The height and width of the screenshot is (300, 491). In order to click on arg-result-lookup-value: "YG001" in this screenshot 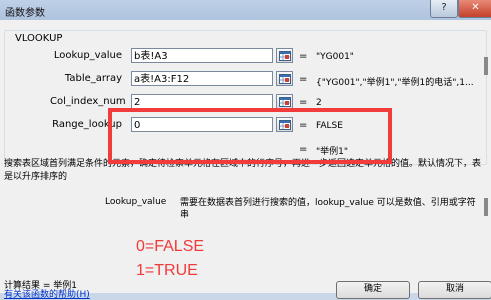, I will do `click(335, 57)`.